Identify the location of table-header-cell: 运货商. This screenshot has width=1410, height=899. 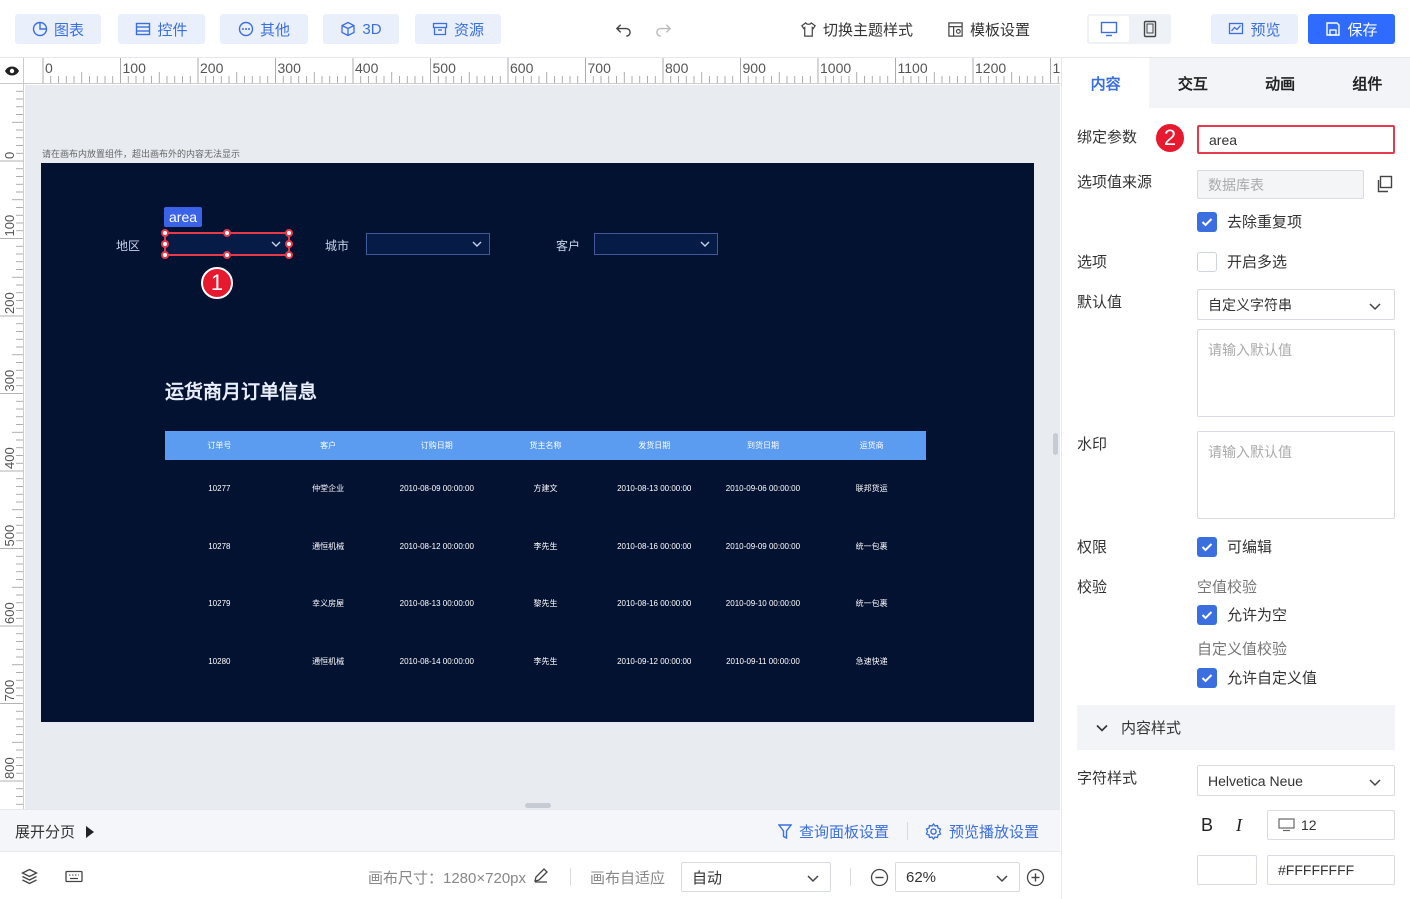
(871, 445).